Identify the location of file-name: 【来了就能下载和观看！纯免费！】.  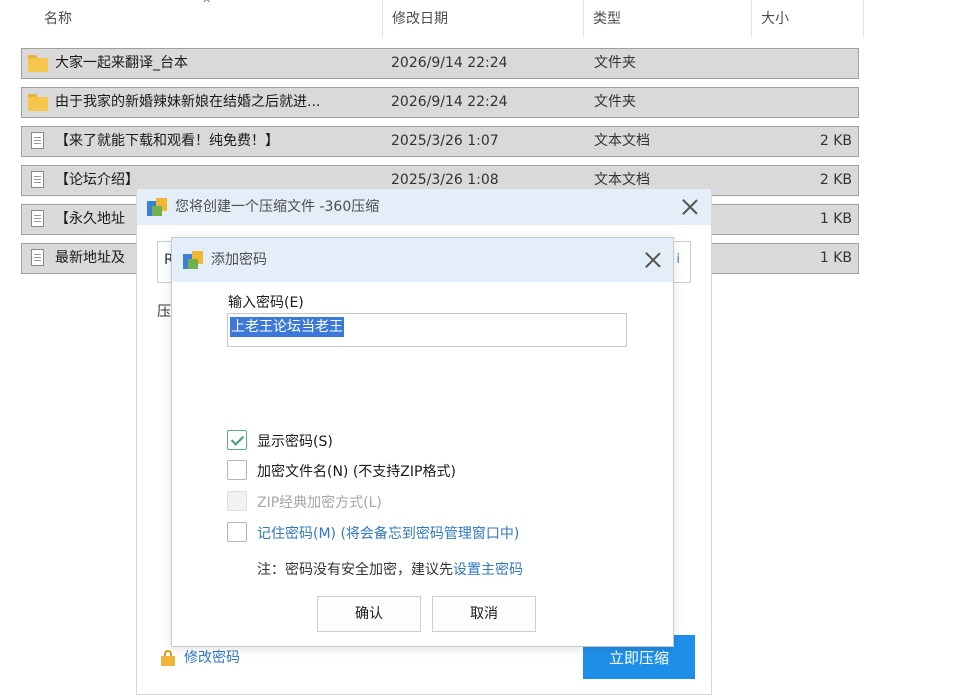
(167, 141).